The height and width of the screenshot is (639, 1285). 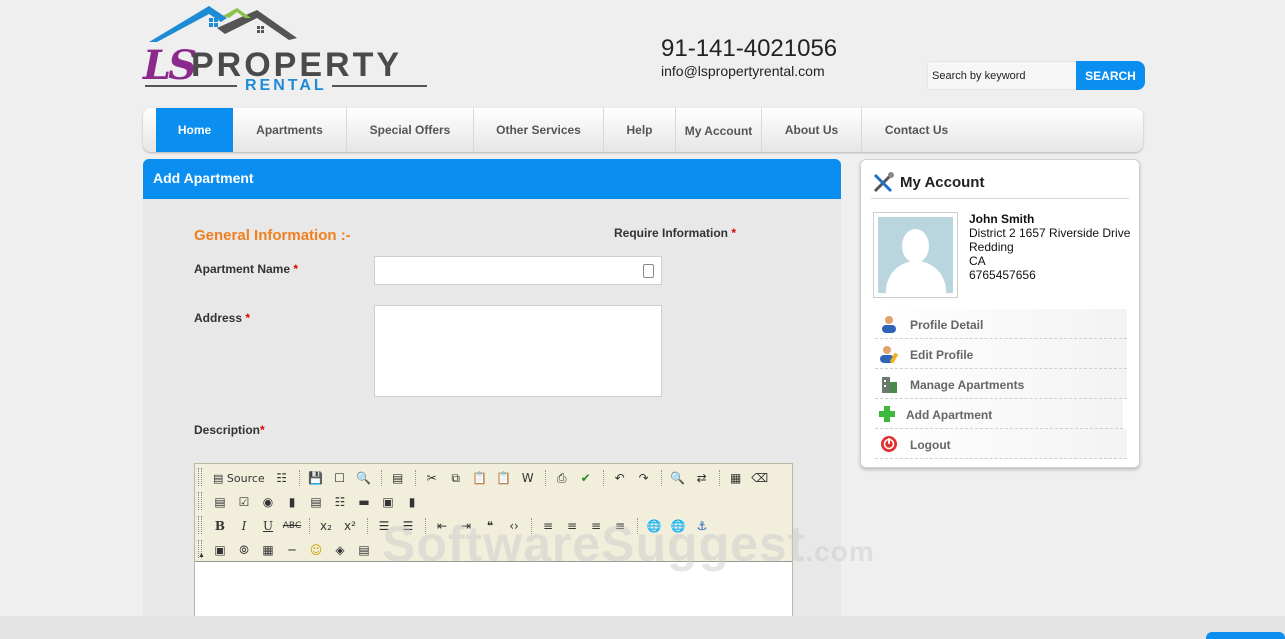 I want to click on image-icon: ▣, so click(x=220, y=550).